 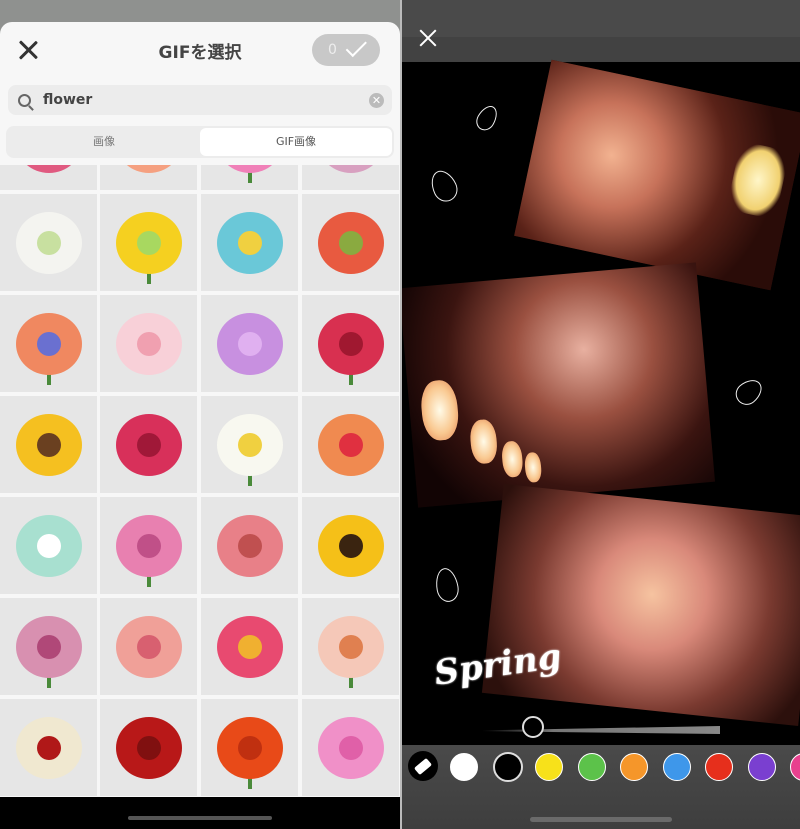 I want to click on check-icon, so click(x=356, y=46).